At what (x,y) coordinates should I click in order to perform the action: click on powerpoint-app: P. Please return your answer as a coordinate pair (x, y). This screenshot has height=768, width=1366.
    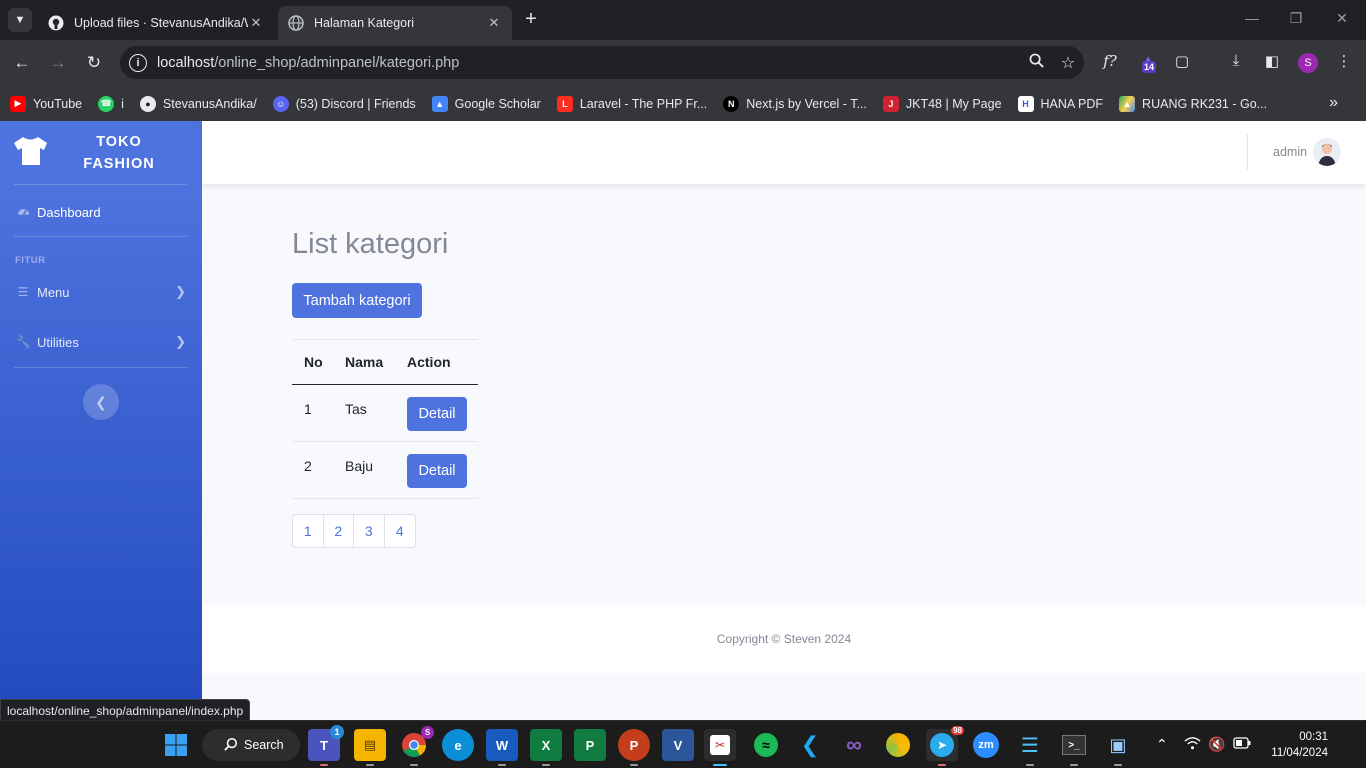
    Looking at the image, I should click on (634, 747).